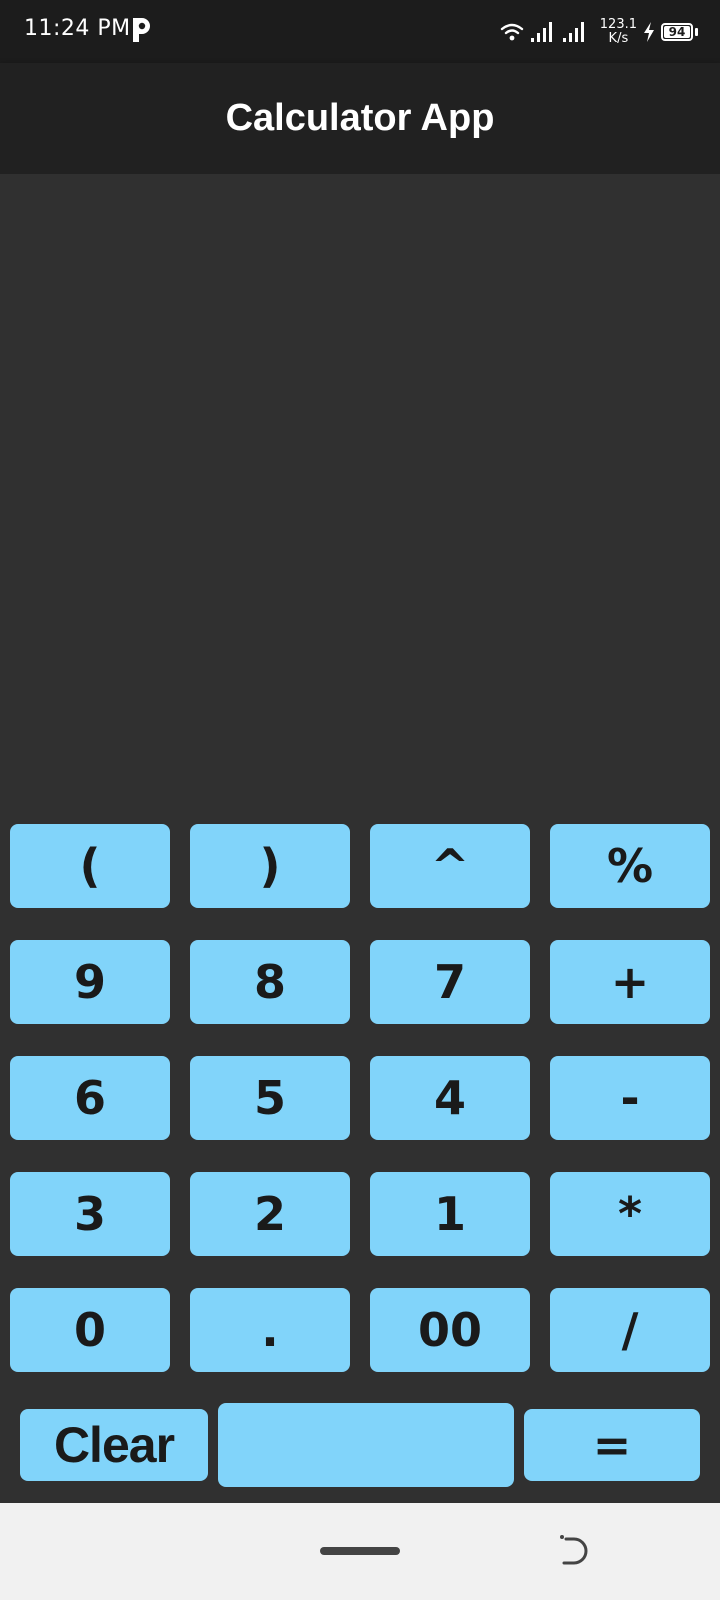 Image resolution: width=720 pixels, height=1600 pixels. I want to click on key-8: 8, so click(270, 982).